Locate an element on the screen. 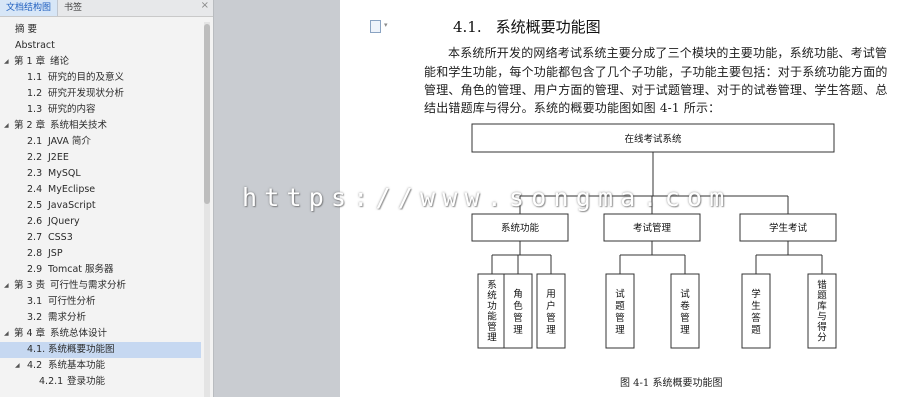 The image size is (900, 397). toc-item: ◢ 第 1 章绪论 is located at coordinates (100, 62).